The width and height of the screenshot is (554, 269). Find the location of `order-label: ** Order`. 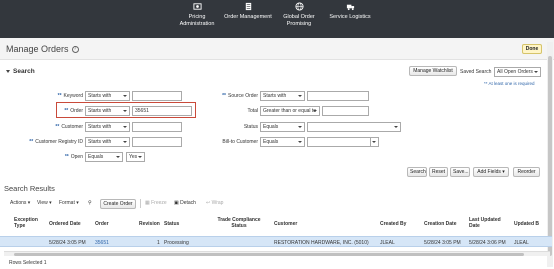

order-label: ** Order is located at coordinates (73, 111).